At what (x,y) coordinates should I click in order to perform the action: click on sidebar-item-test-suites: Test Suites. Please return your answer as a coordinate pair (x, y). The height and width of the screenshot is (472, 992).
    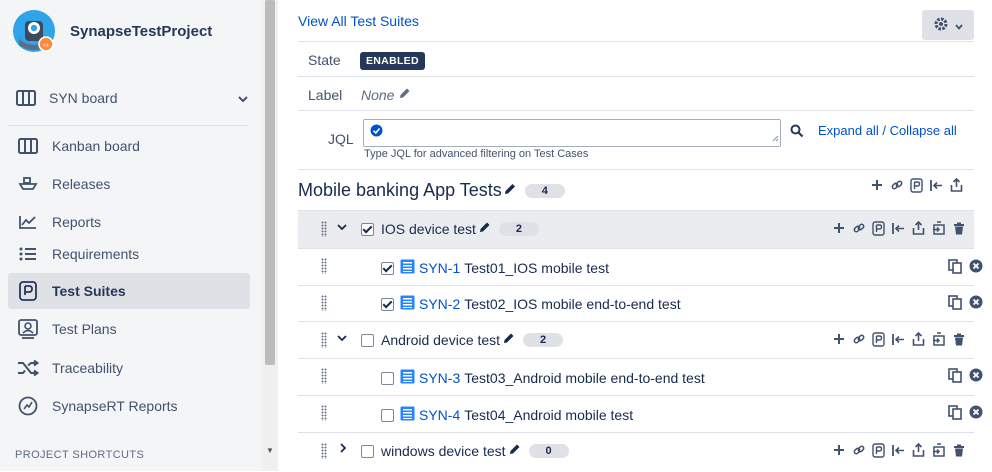
    Looking at the image, I should click on (129, 291).